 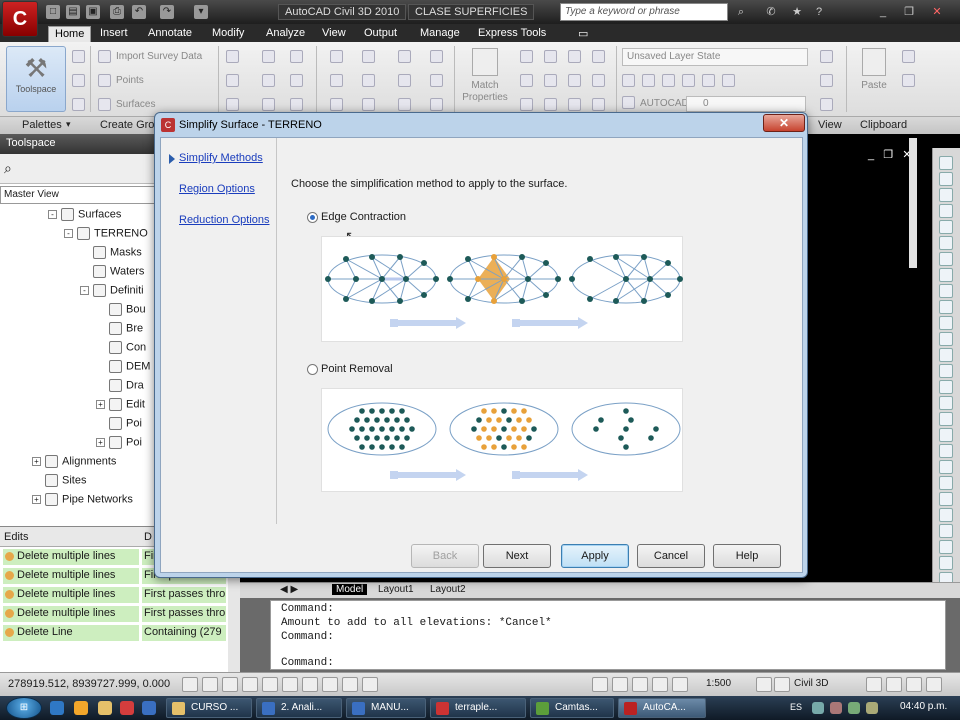 I want to click on clean-screen-icon, so click(x=934, y=684).